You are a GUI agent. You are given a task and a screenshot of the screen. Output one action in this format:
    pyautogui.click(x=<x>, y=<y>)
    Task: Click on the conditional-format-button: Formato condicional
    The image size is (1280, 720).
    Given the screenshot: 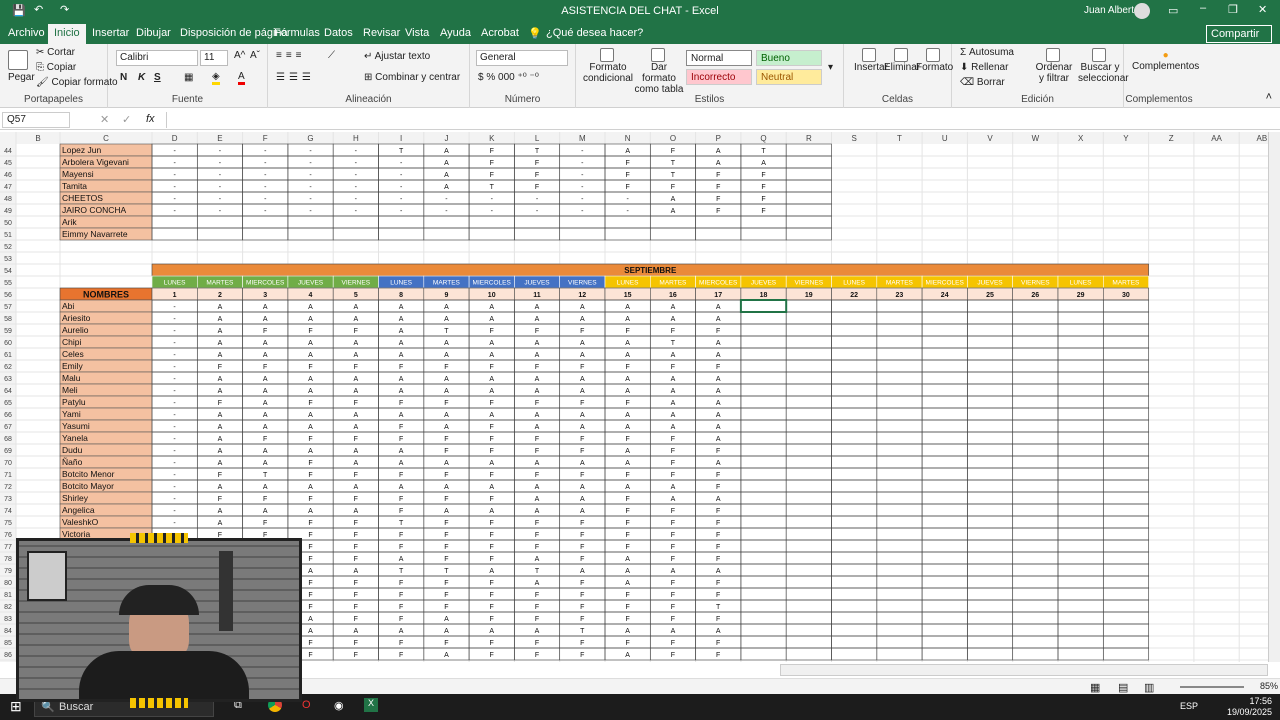 What is the action you would take?
    pyautogui.click(x=608, y=66)
    